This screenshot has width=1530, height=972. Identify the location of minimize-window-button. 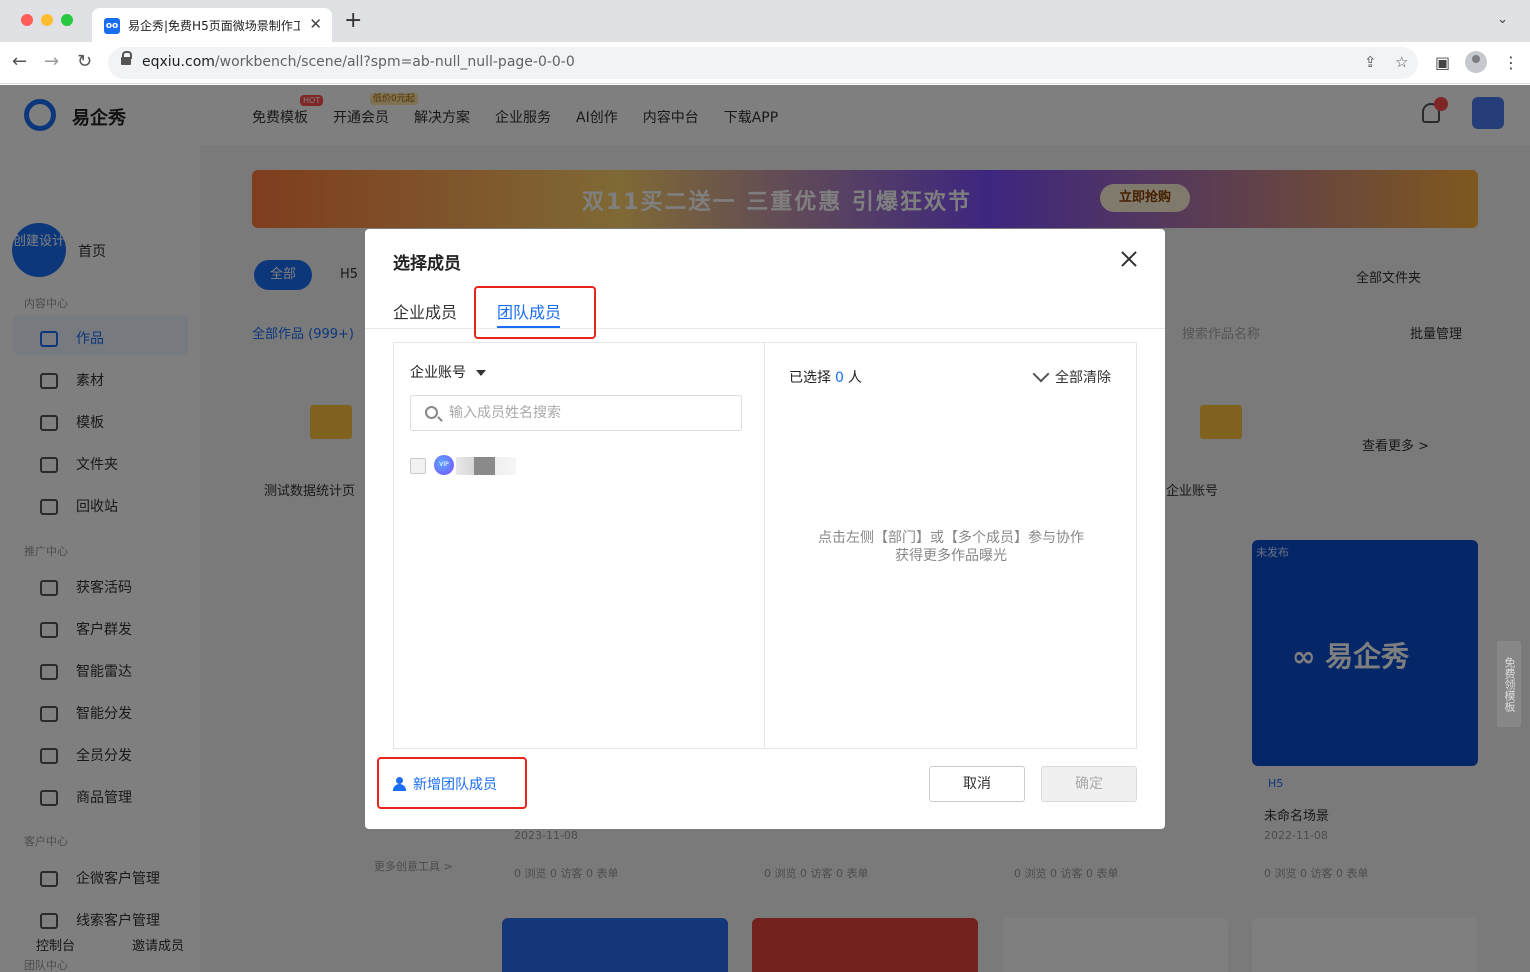
(47, 20).